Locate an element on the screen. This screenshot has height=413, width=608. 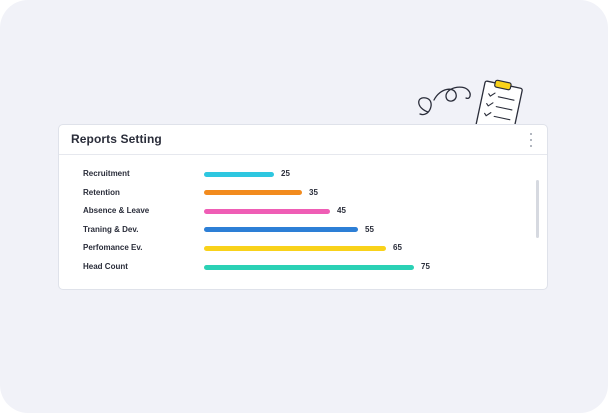
bar-training is located at coordinates (281, 230).